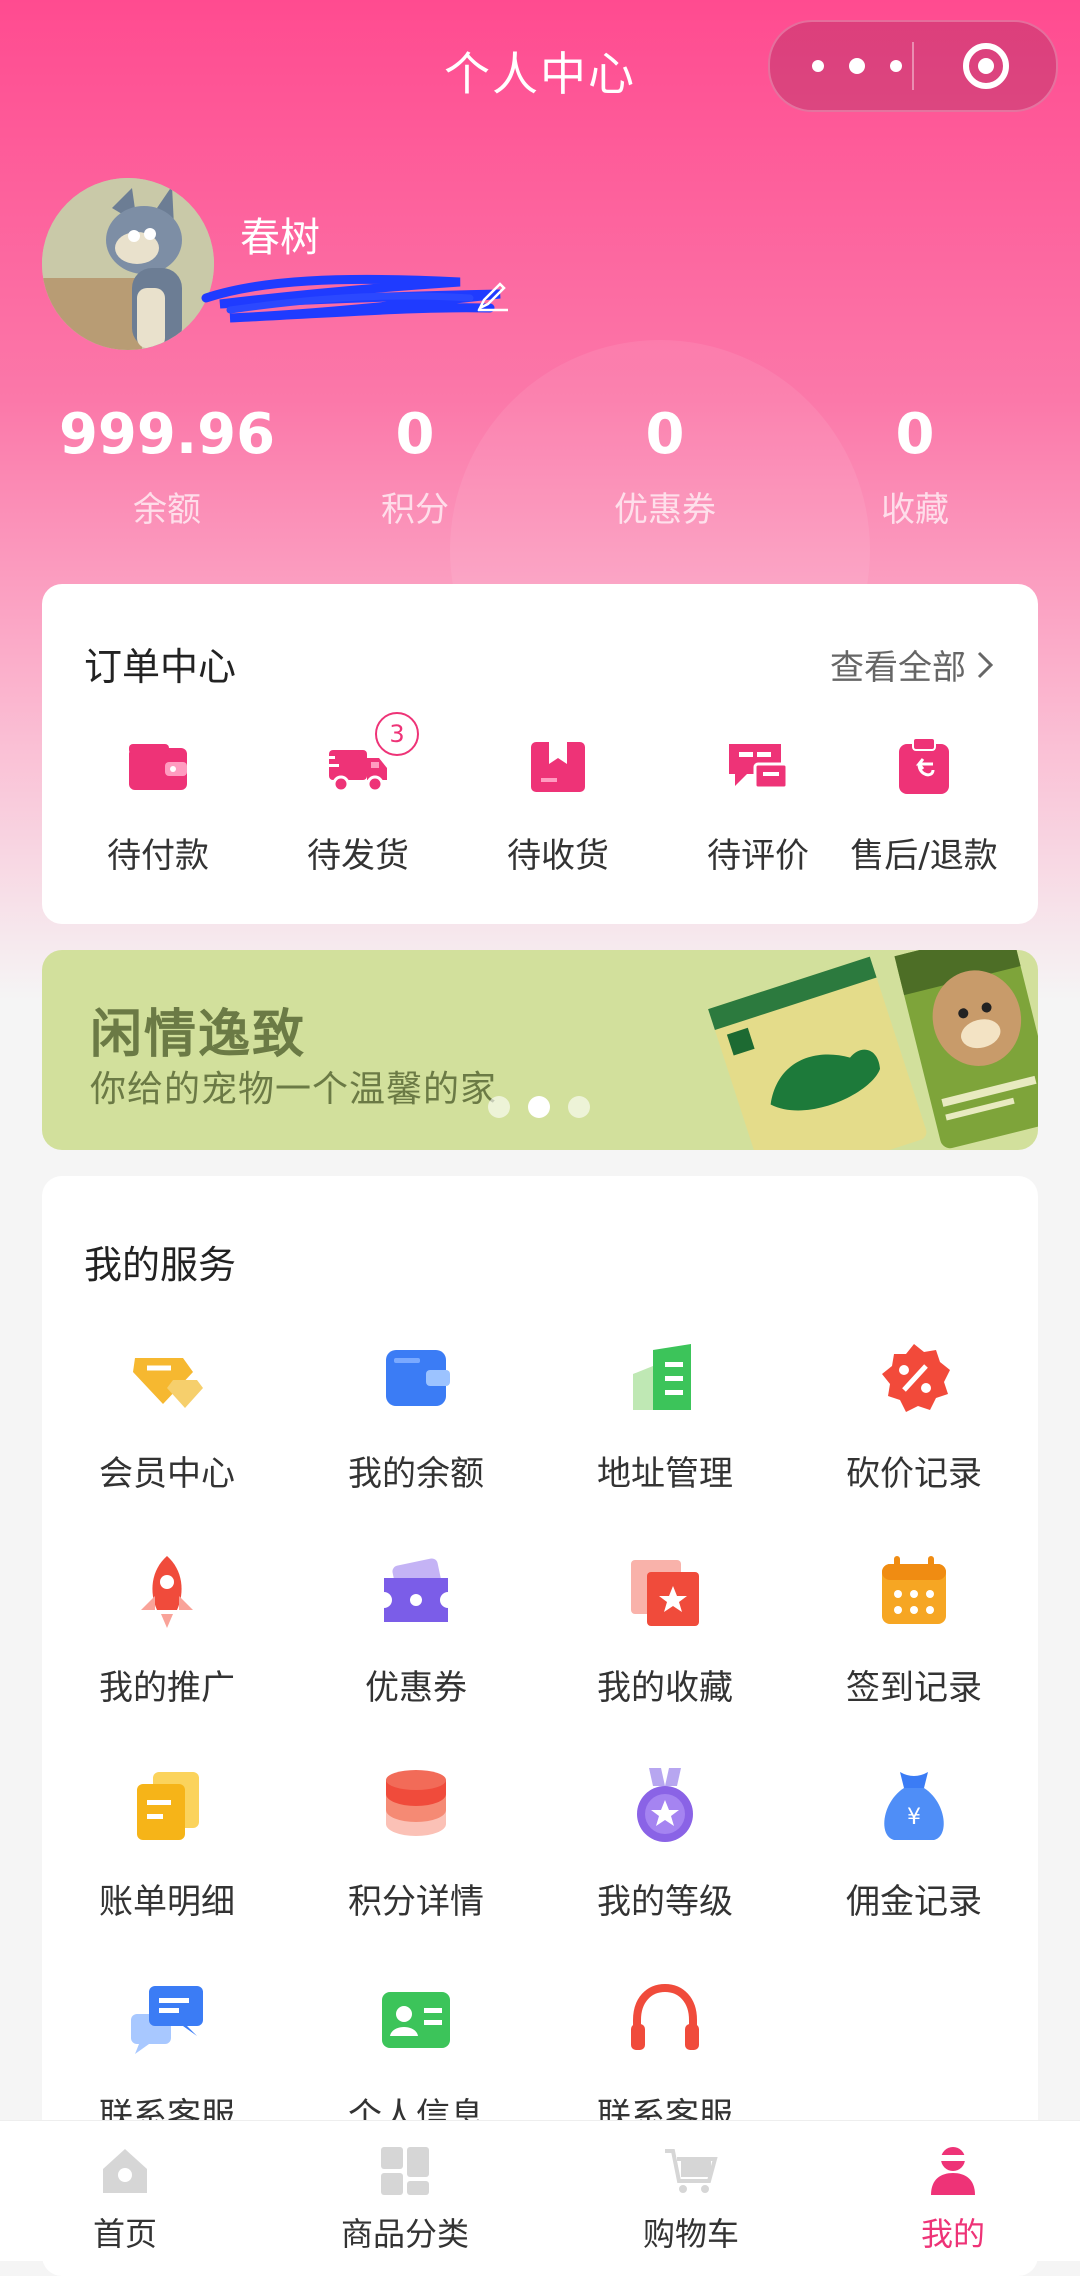 The width and height of the screenshot is (1080, 2276). I want to click on service-label: 积分详情, so click(416, 1902).